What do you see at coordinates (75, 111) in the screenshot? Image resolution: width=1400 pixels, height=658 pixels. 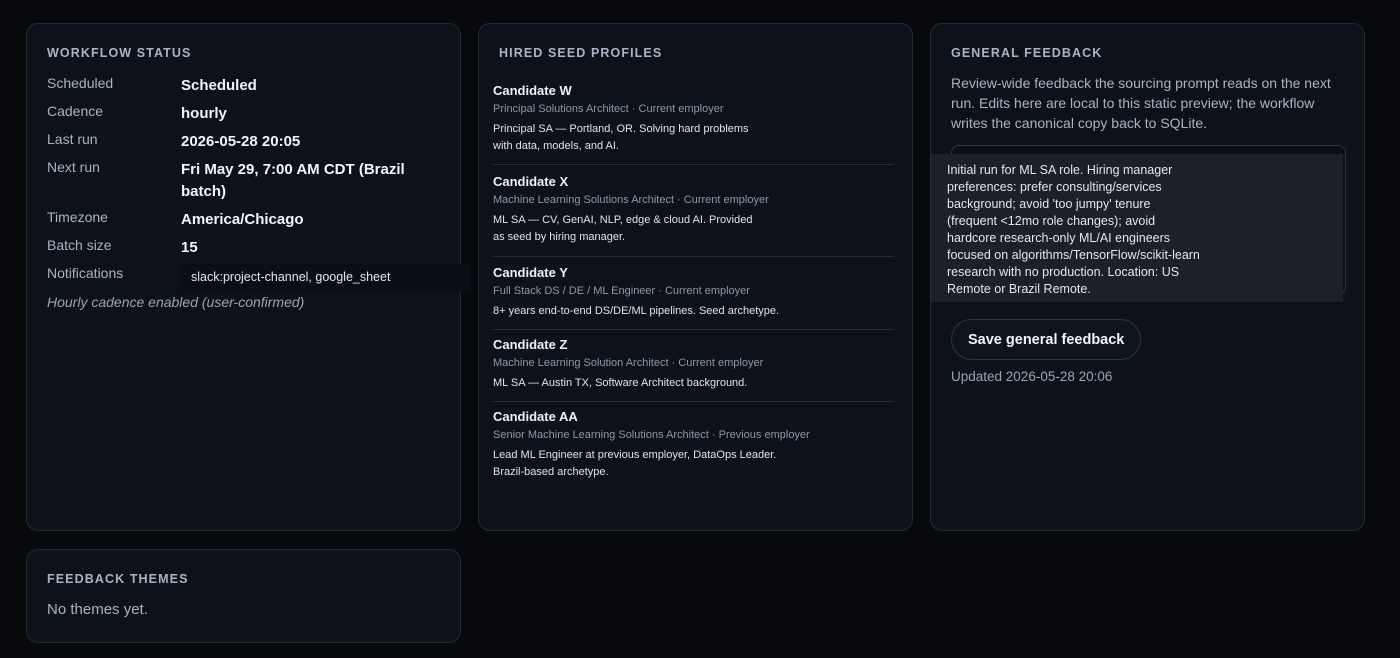 I see `status-key: Cadence` at bounding box center [75, 111].